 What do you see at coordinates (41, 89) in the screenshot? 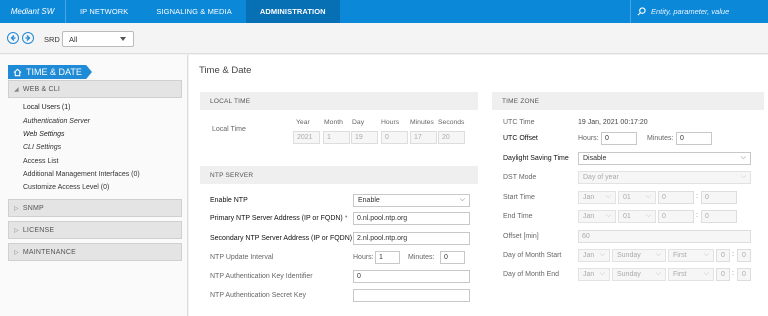
I see `group-web-cli-label: WEB & CLI` at bounding box center [41, 89].